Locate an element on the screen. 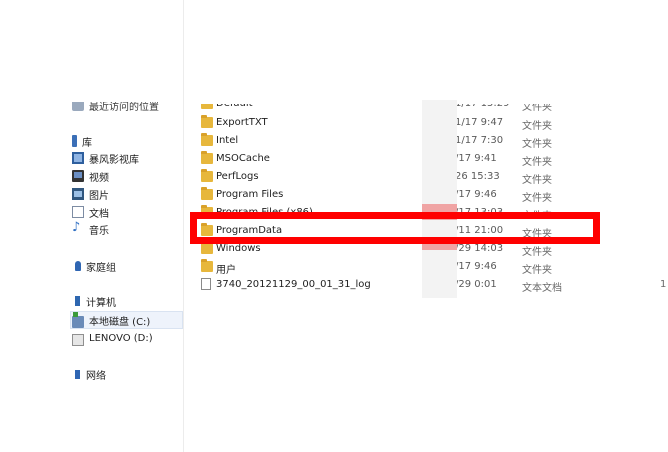 The width and height of the screenshot is (668, 452). nav-documents-label: 文档 is located at coordinates (99, 214).